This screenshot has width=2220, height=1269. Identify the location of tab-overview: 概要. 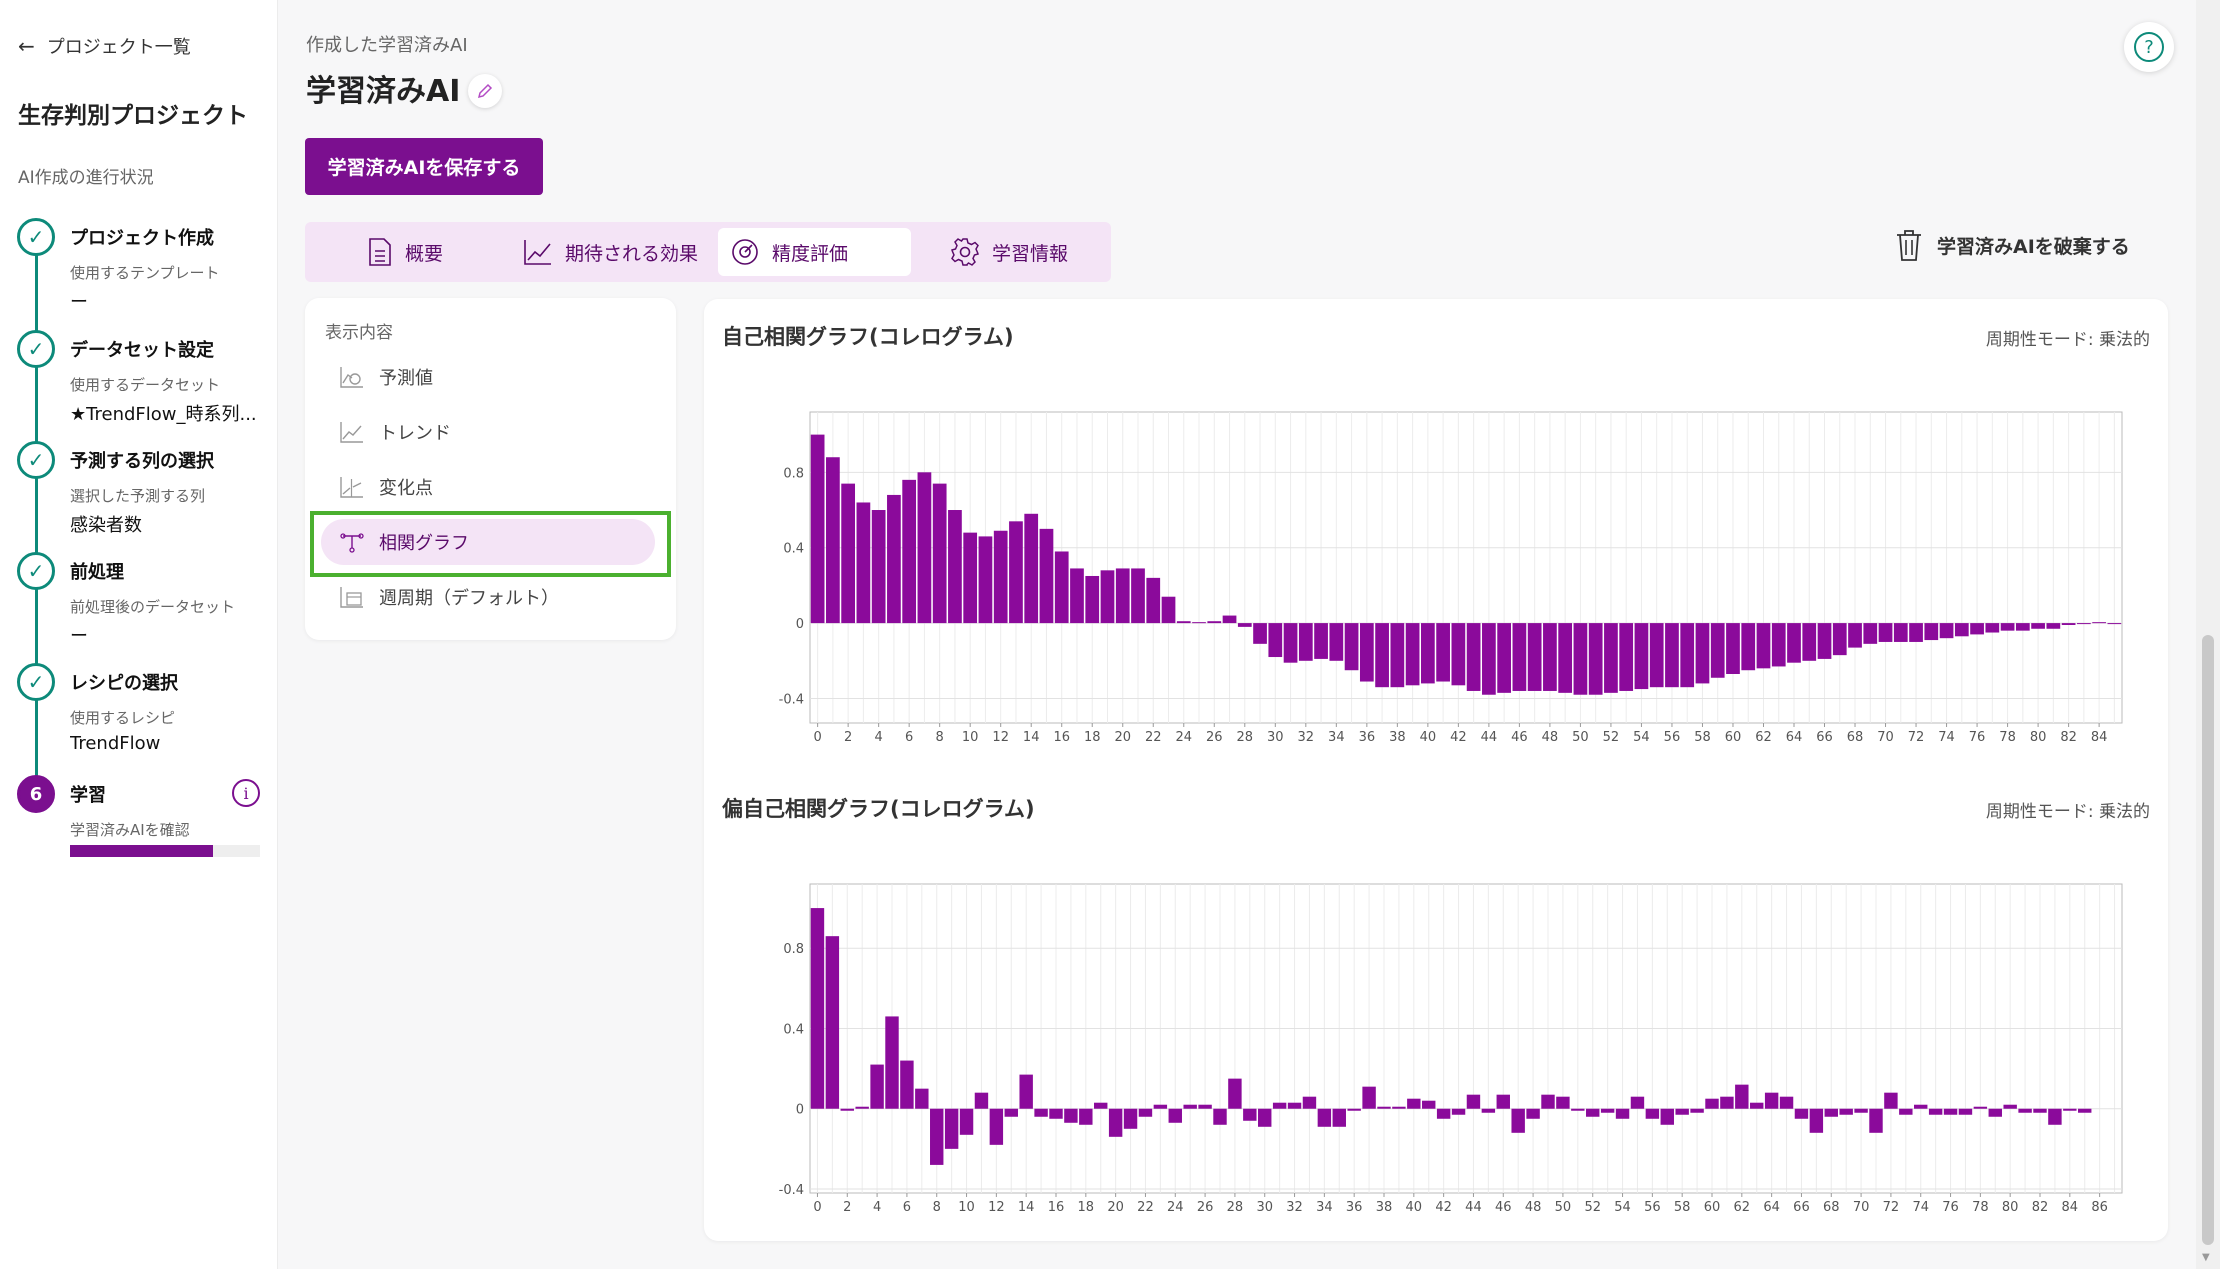
(415, 252).